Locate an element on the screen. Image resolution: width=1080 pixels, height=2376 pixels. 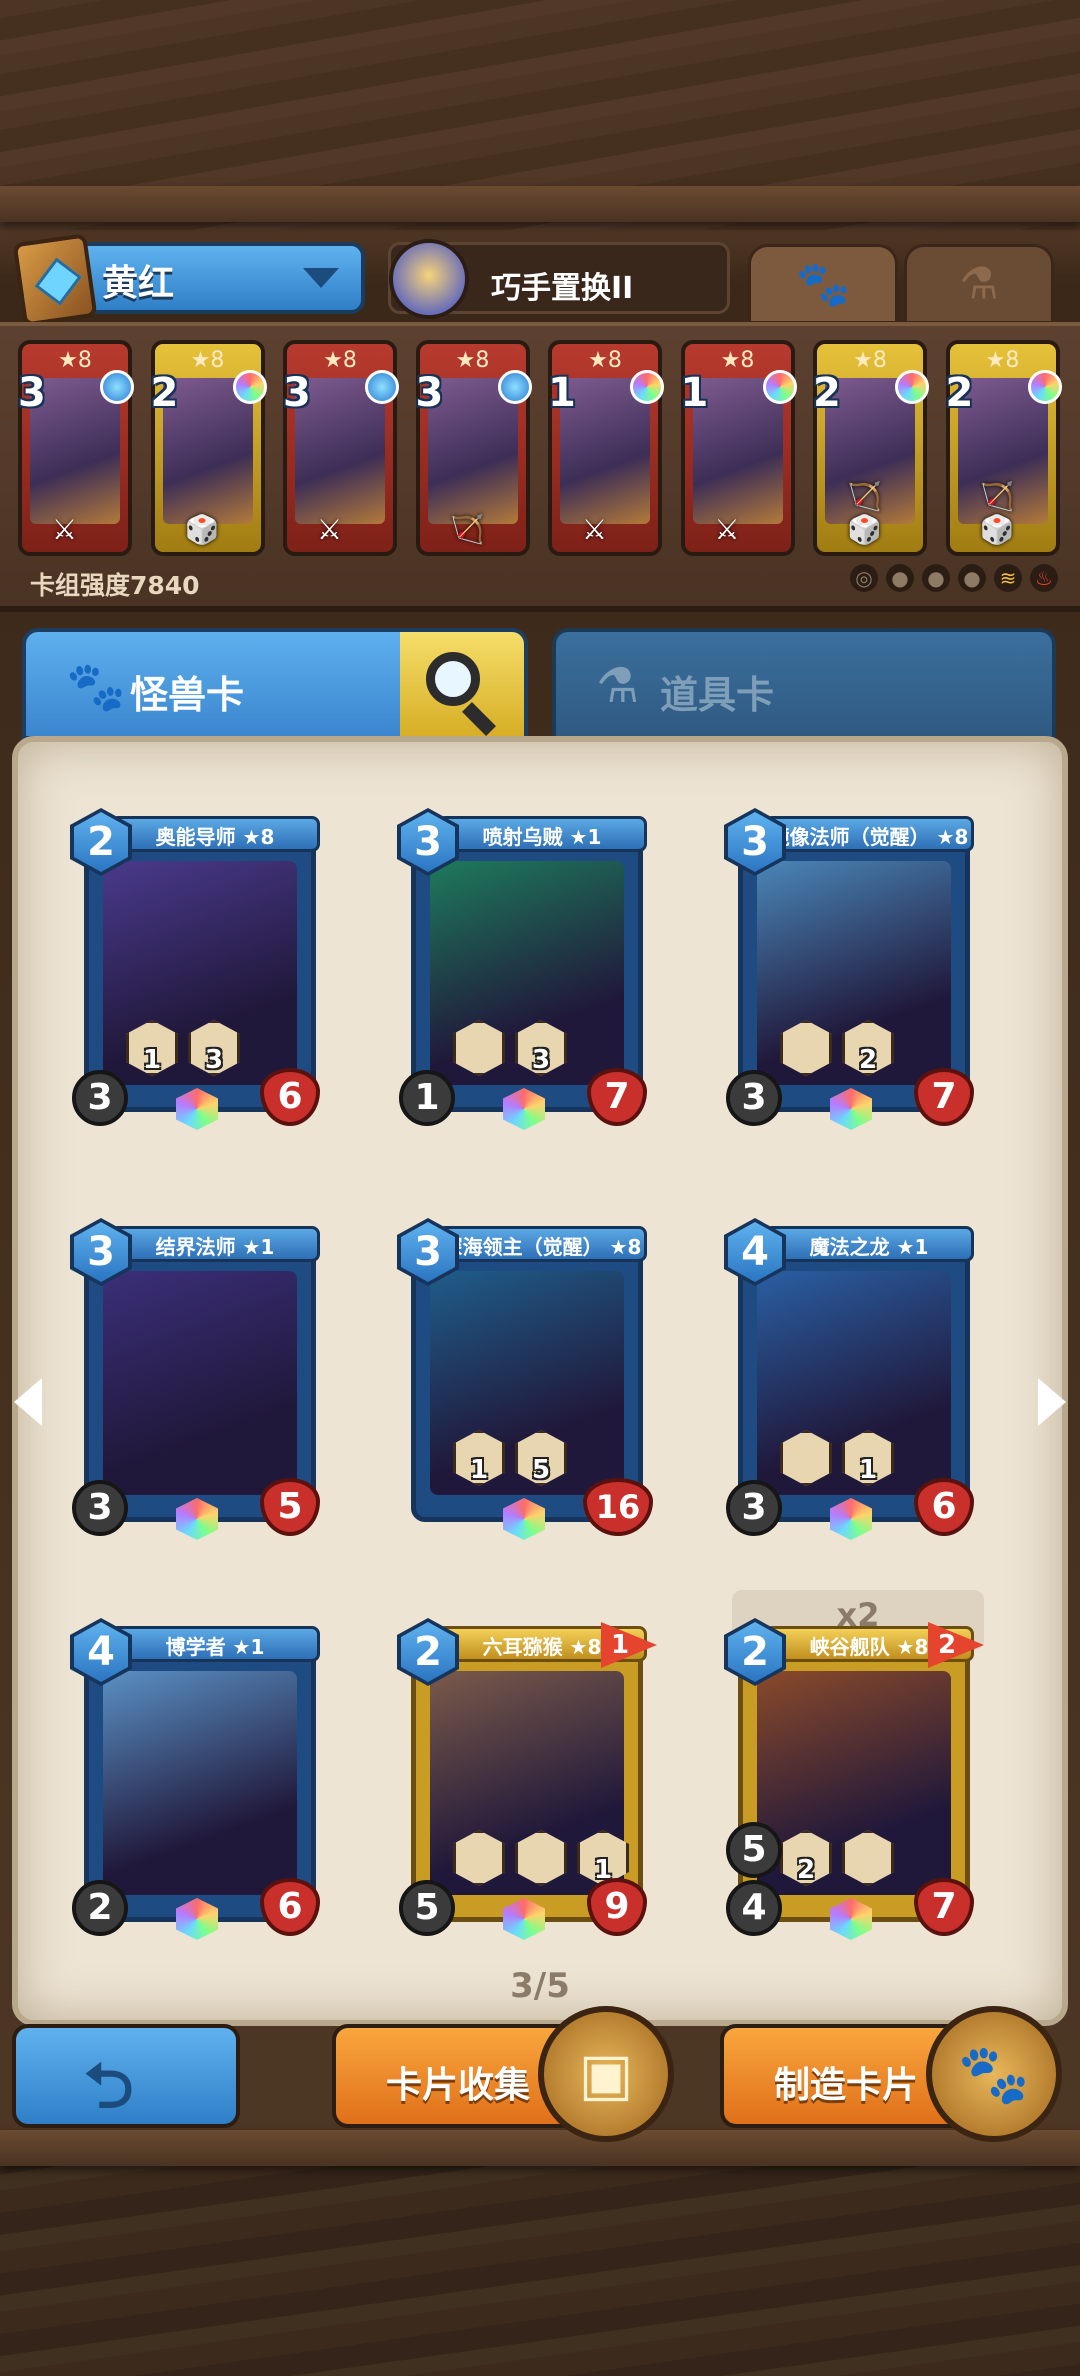
tab-monster-label: 怪兽卡 is located at coordinates (187, 695).